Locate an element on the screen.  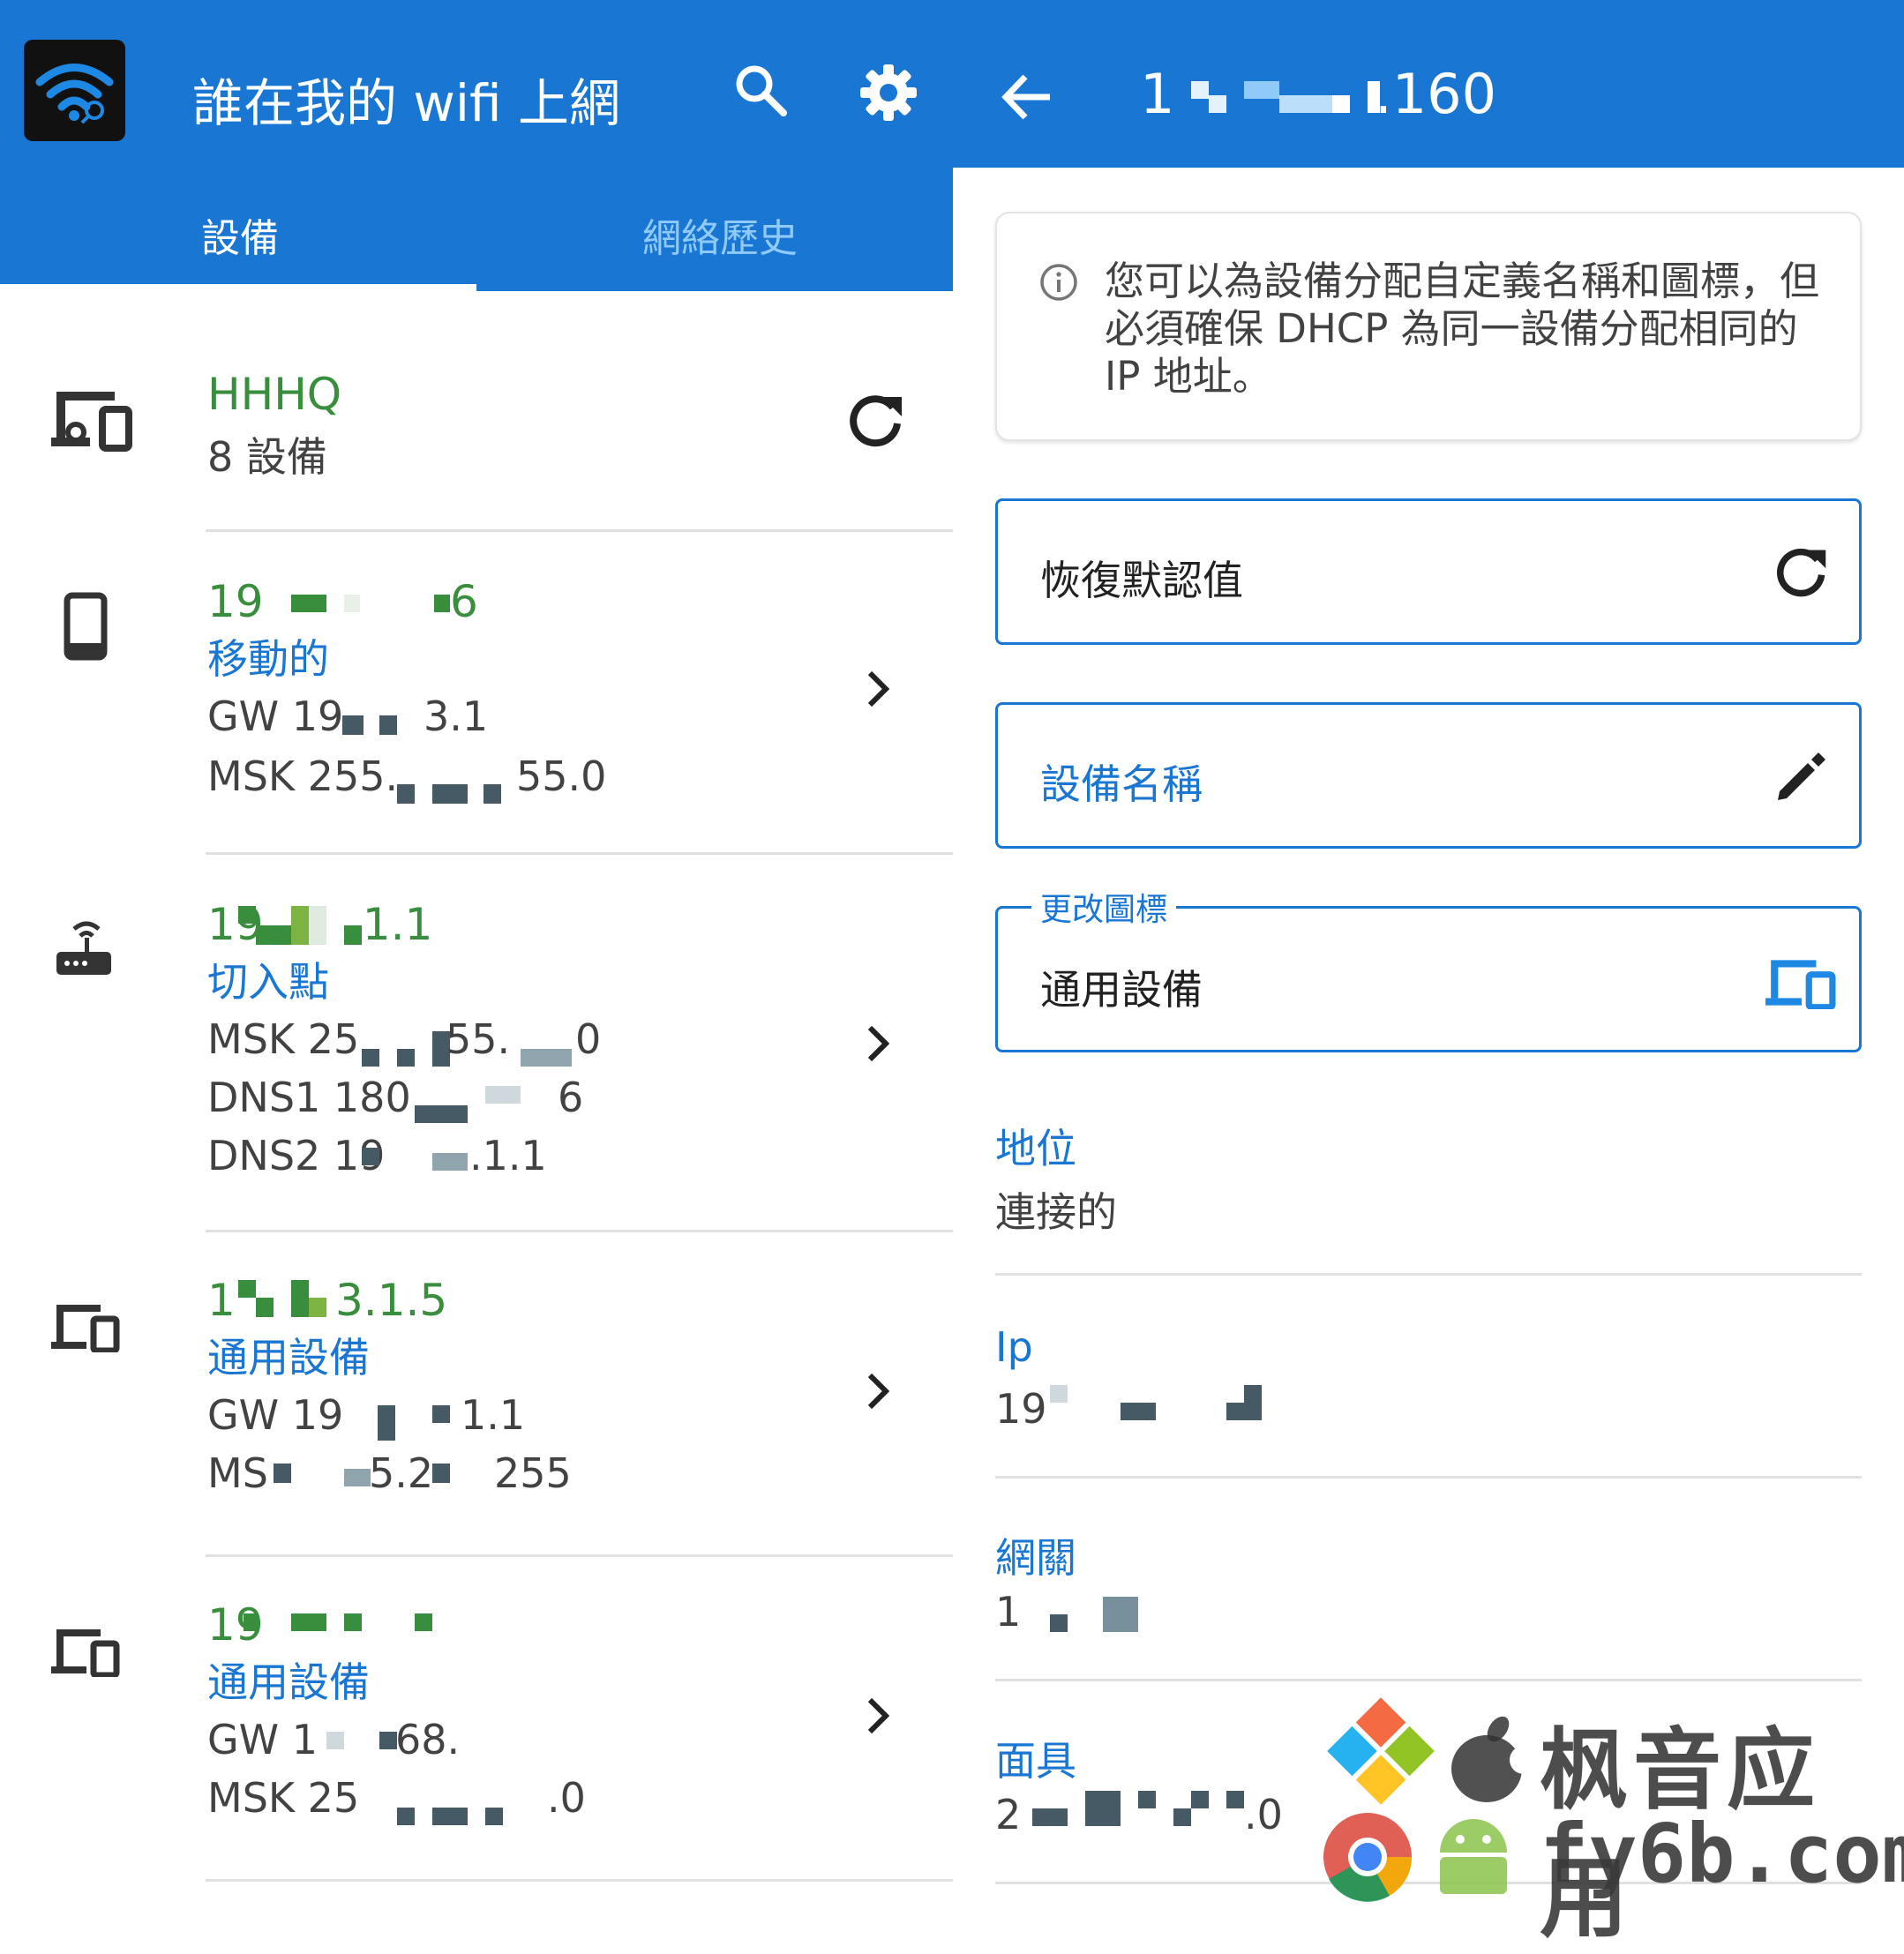
mask-value-end: .0 is located at coordinates (1263, 1814).